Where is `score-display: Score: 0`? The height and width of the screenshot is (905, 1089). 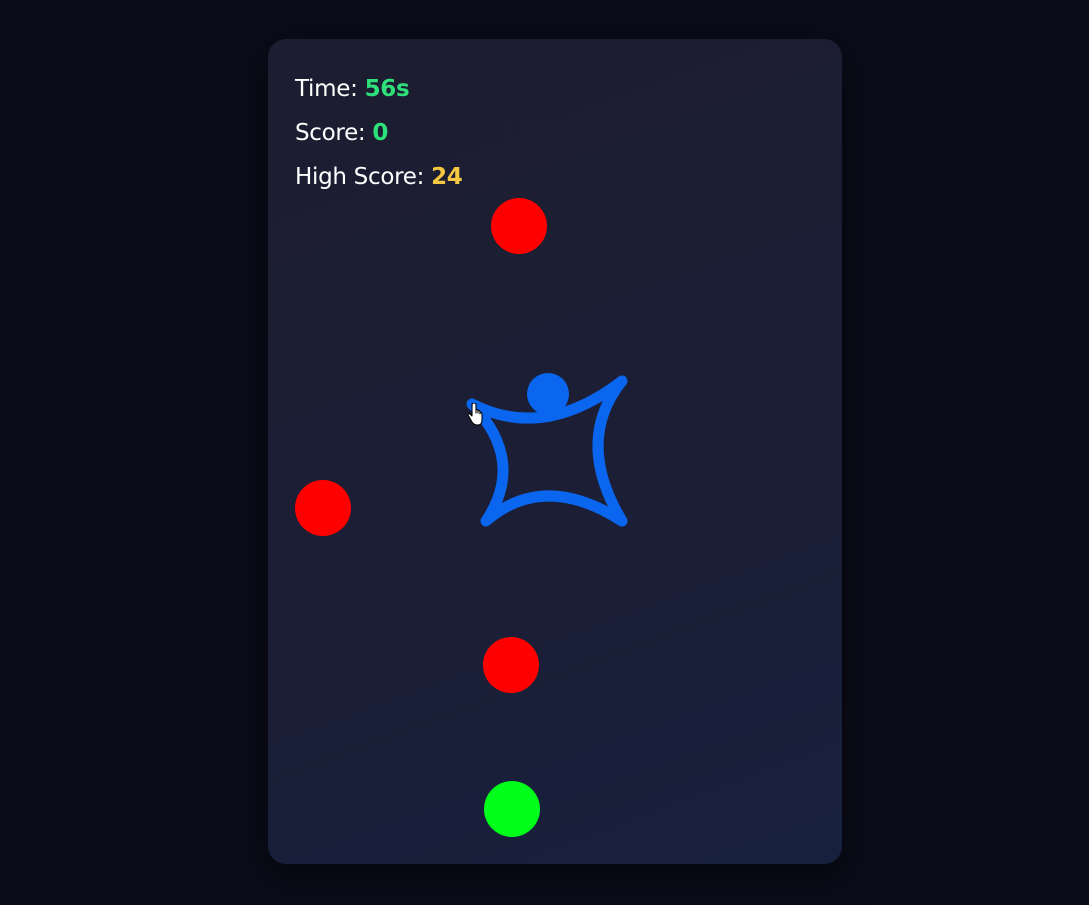 score-display: Score: 0 is located at coordinates (378, 133).